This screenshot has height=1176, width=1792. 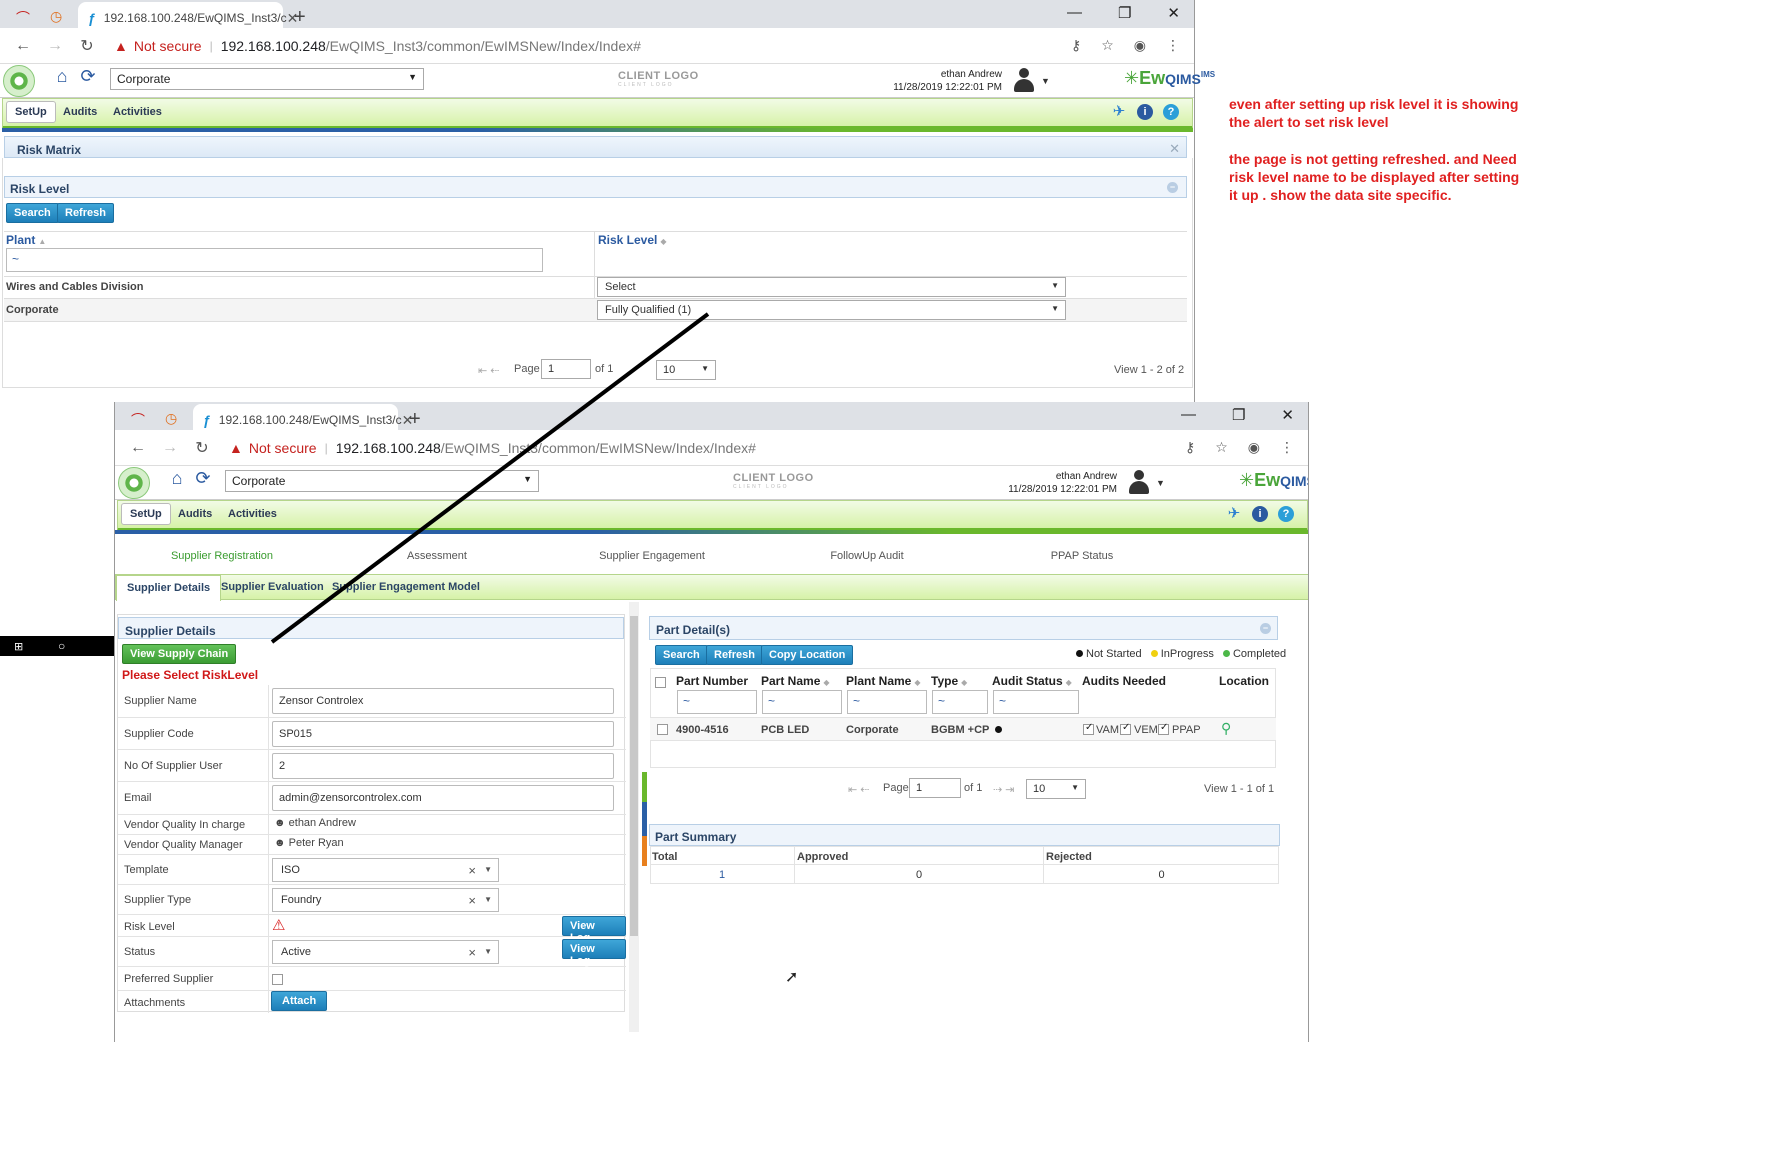 I want to click on annotation-arrow, so click(x=490, y=478).